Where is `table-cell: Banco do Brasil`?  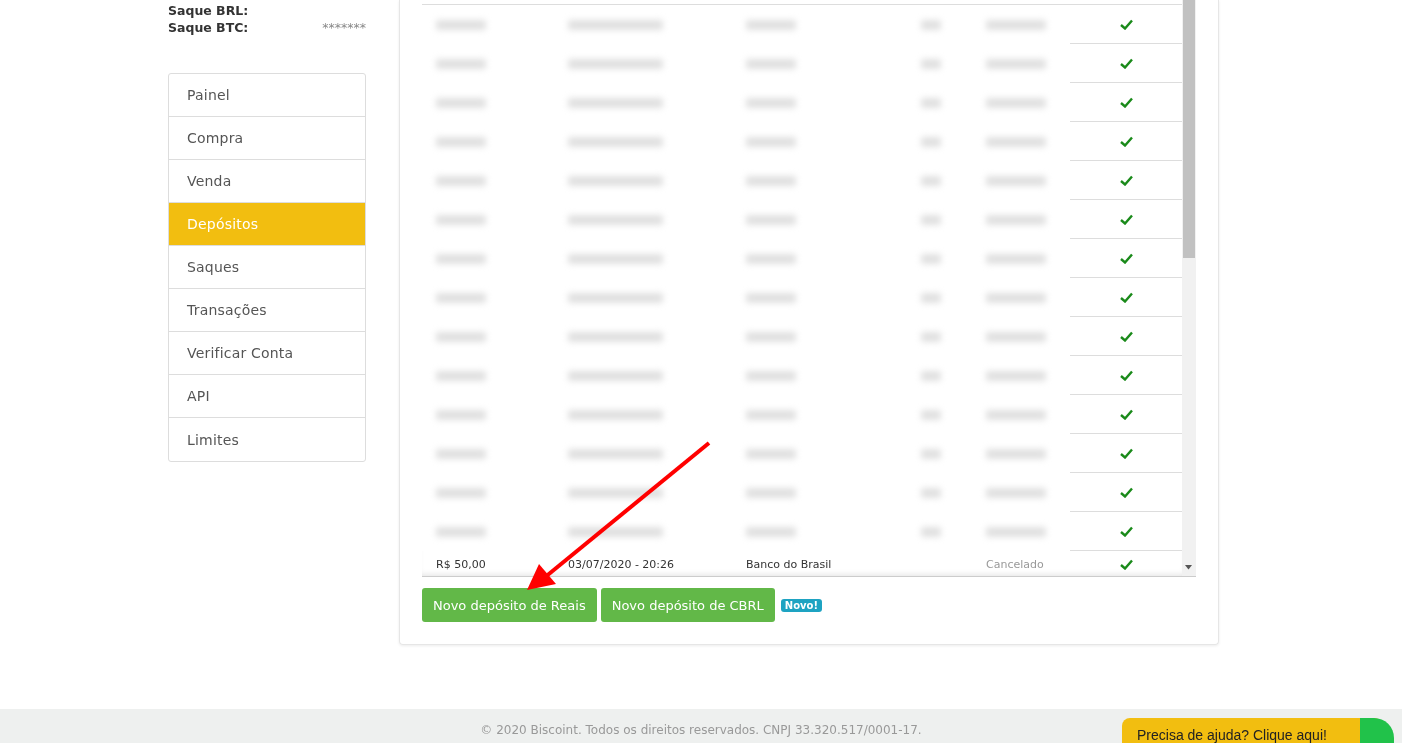 table-cell: Banco do Brasil is located at coordinates (789, 564).